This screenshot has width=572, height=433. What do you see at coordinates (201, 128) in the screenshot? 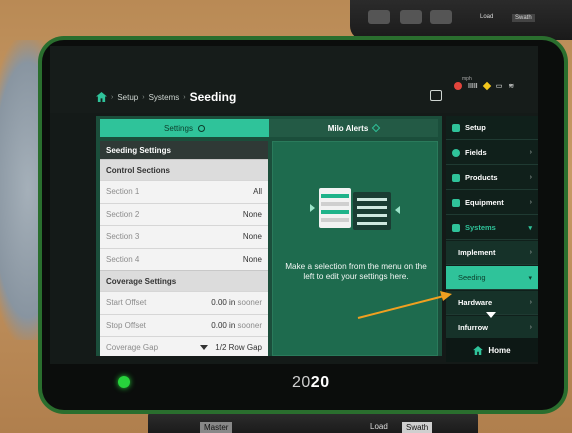
I see `gear-icon` at bounding box center [201, 128].